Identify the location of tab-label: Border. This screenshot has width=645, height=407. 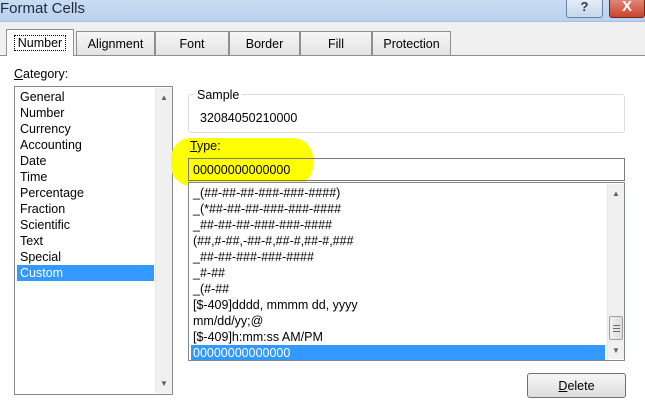
(264, 43).